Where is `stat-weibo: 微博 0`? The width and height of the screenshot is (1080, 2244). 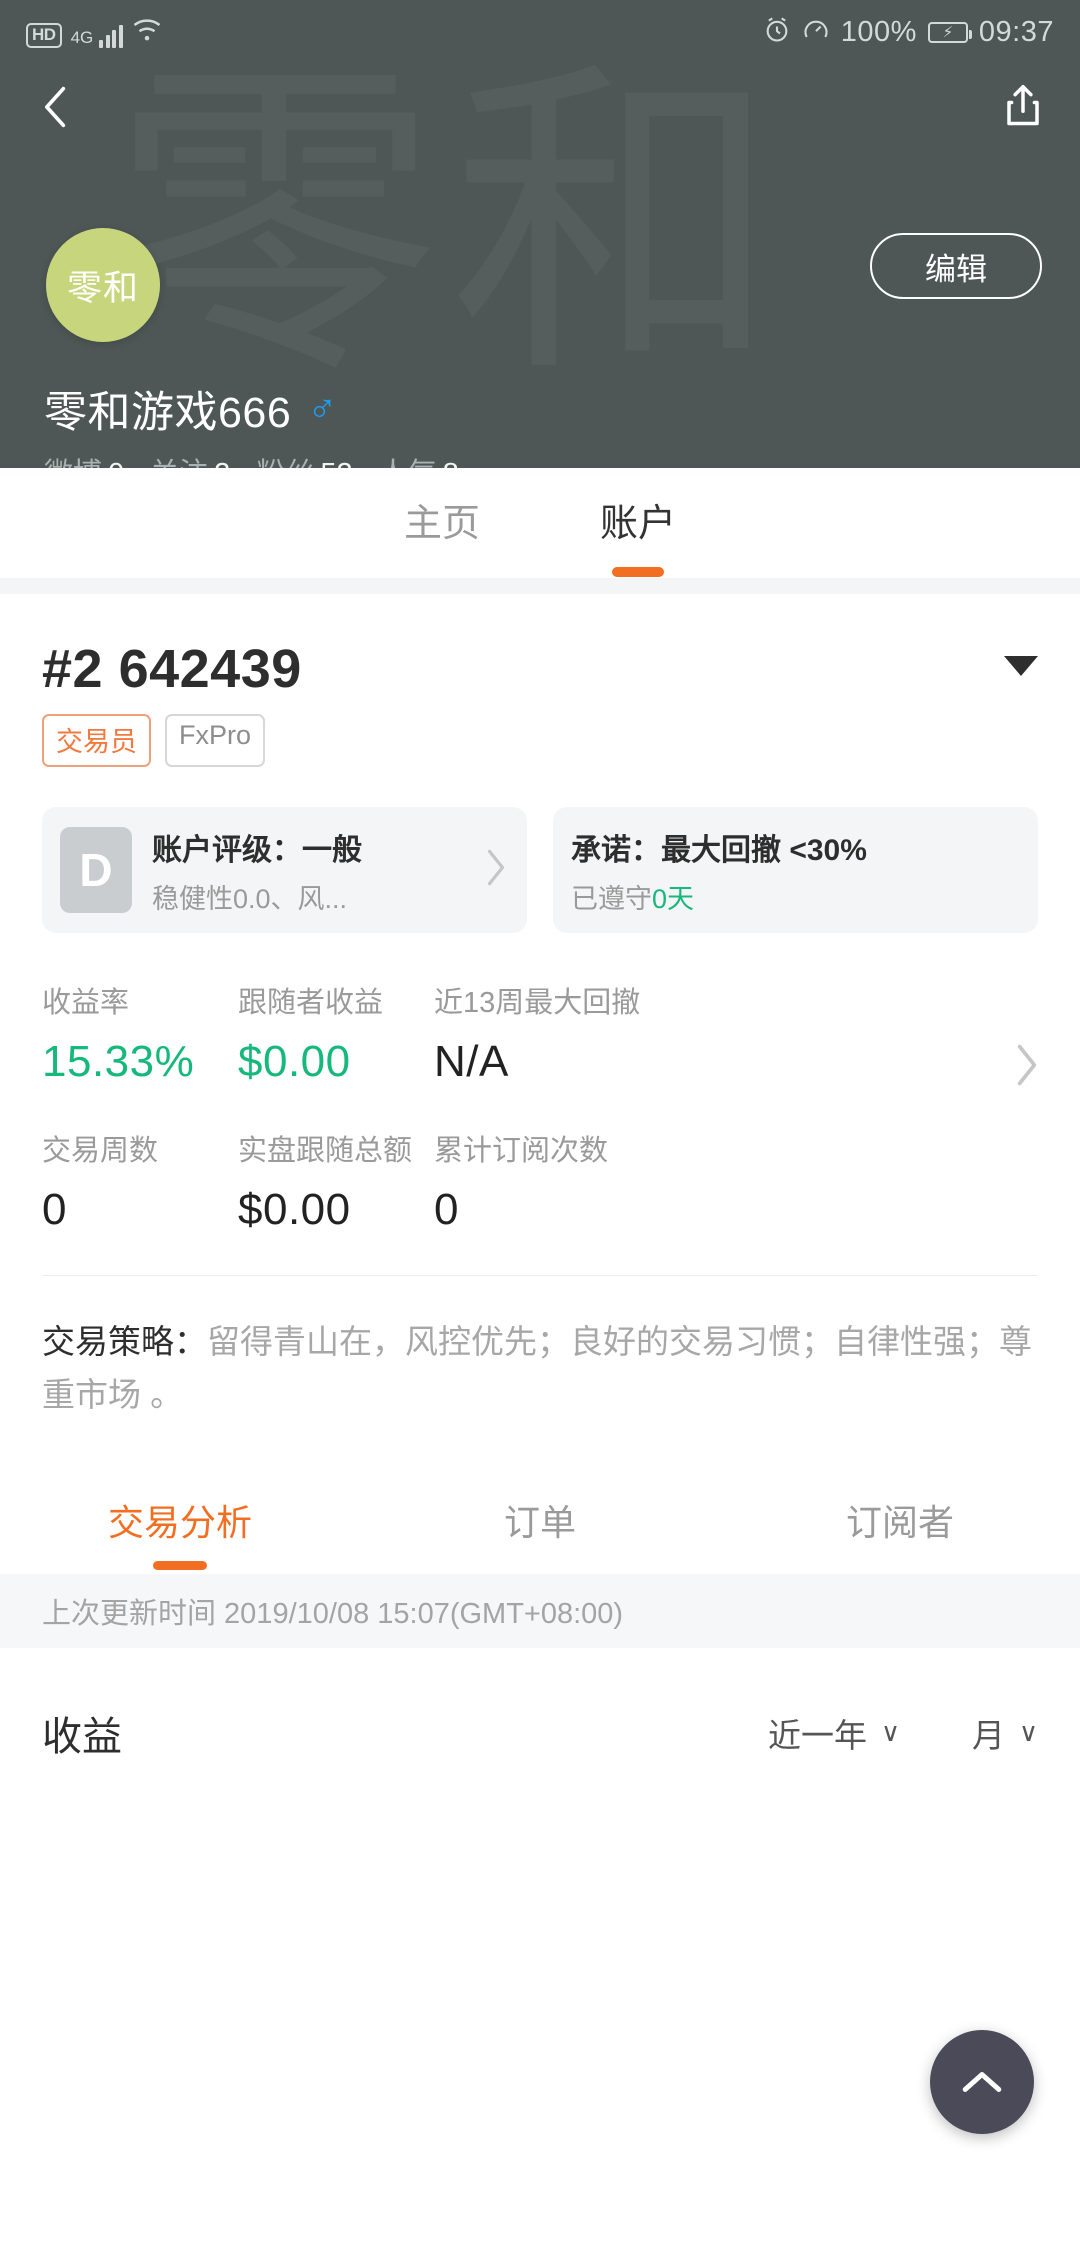
stat-weibo: 微博 0 is located at coordinates (84, 459).